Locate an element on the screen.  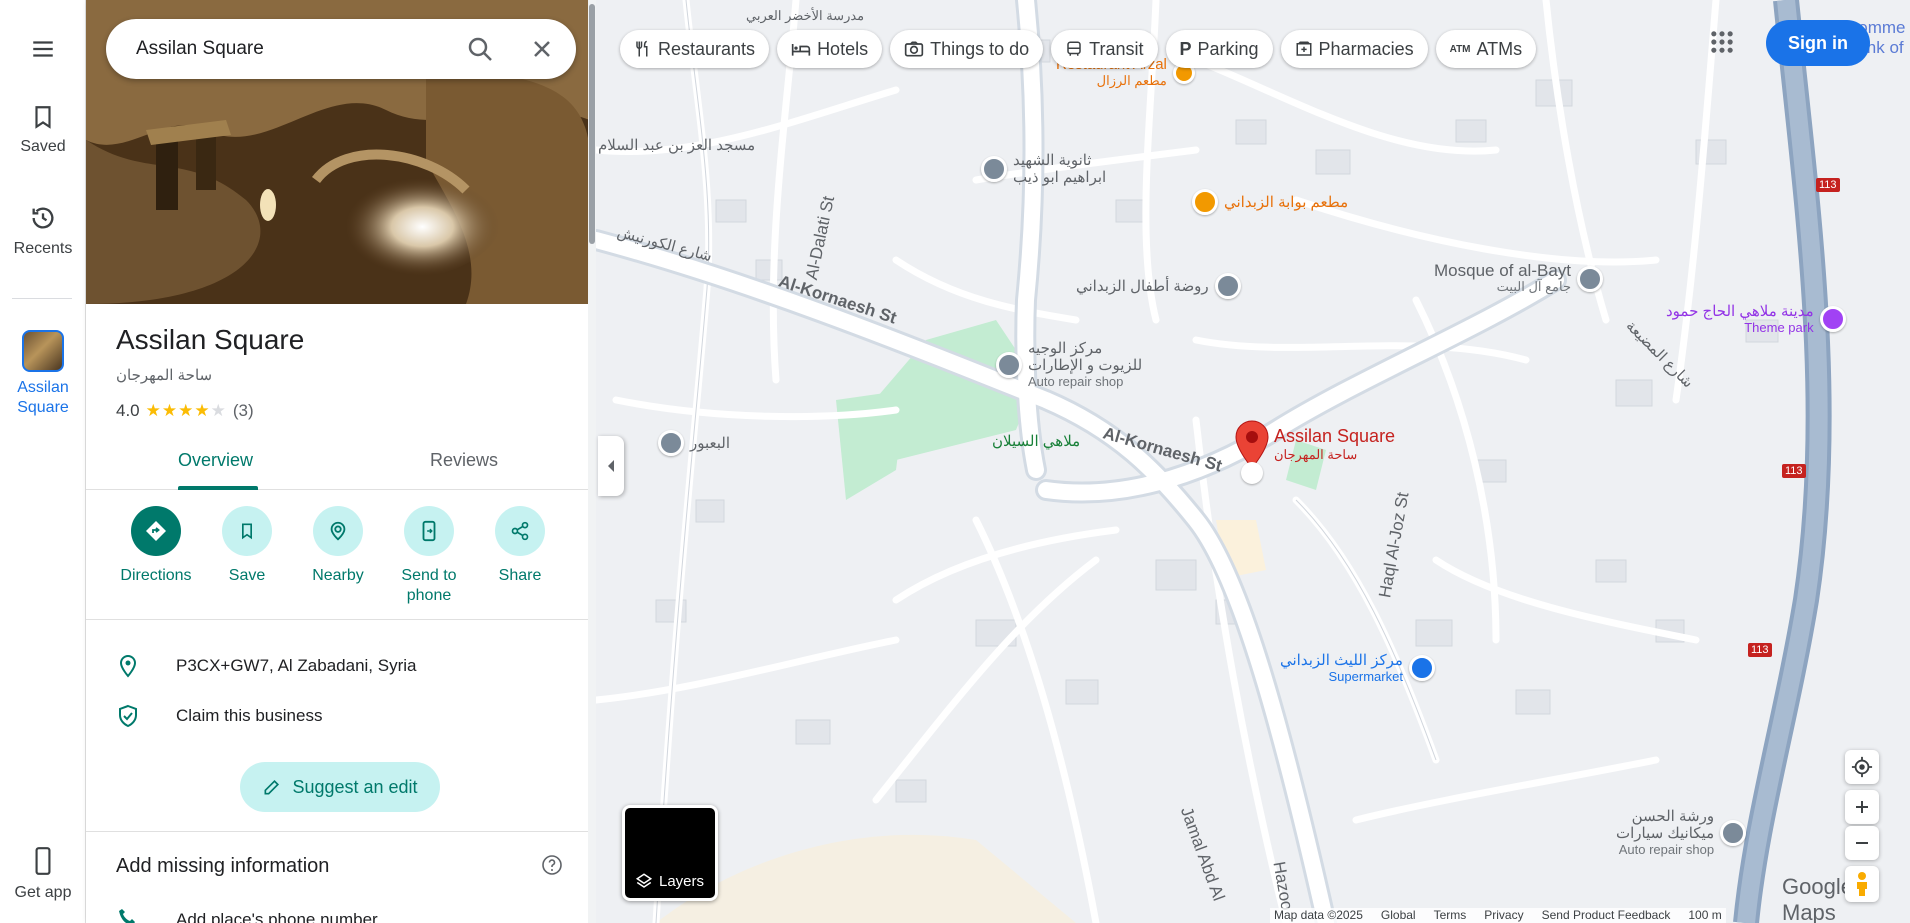
chip-parking: P Parking is located at coordinates (1219, 49).